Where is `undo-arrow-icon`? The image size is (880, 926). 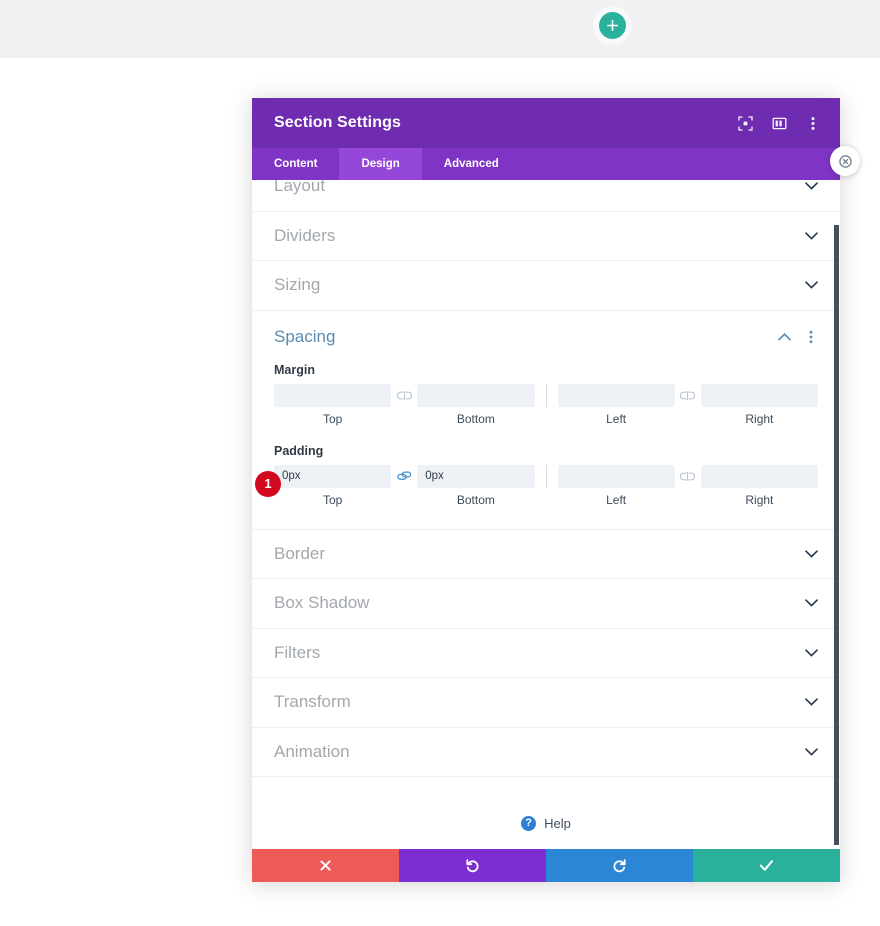
undo-arrow-icon is located at coordinates (472, 866).